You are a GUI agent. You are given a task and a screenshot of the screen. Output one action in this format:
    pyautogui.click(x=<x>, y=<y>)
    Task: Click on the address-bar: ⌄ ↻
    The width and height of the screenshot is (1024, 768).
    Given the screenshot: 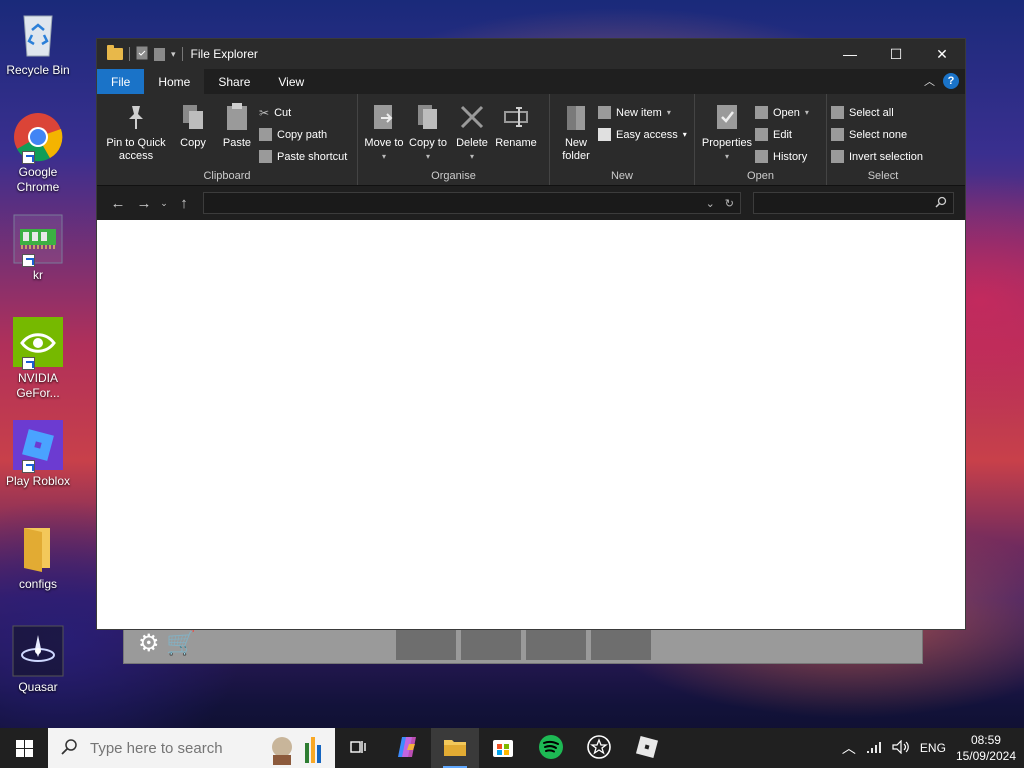 What is the action you would take?
    pyautogui.click(x=472, y=203)
    